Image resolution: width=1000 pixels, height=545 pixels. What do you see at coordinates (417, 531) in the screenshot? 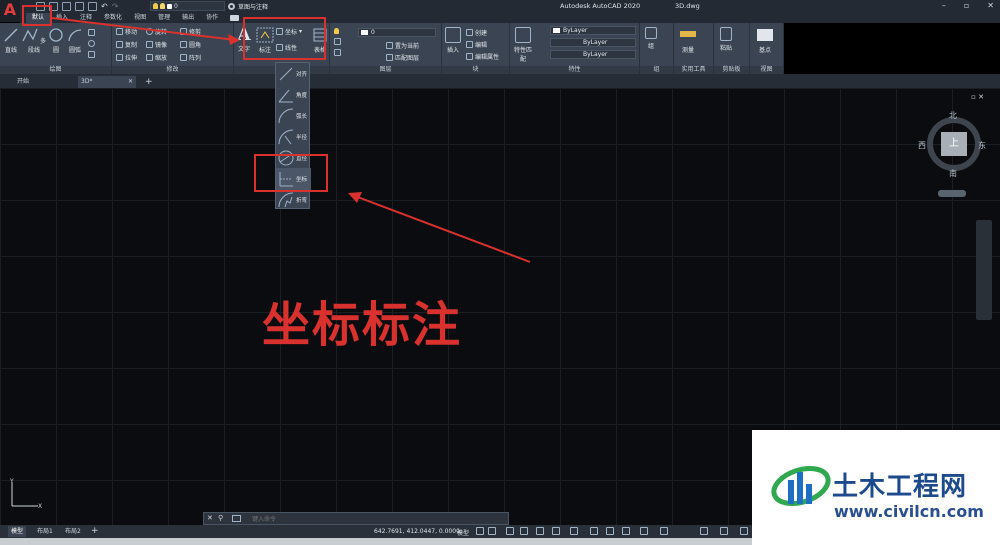
I see `coordinate-readout: 642.7691, 412.0447, 0.0000` at bounding box center [417, 531].